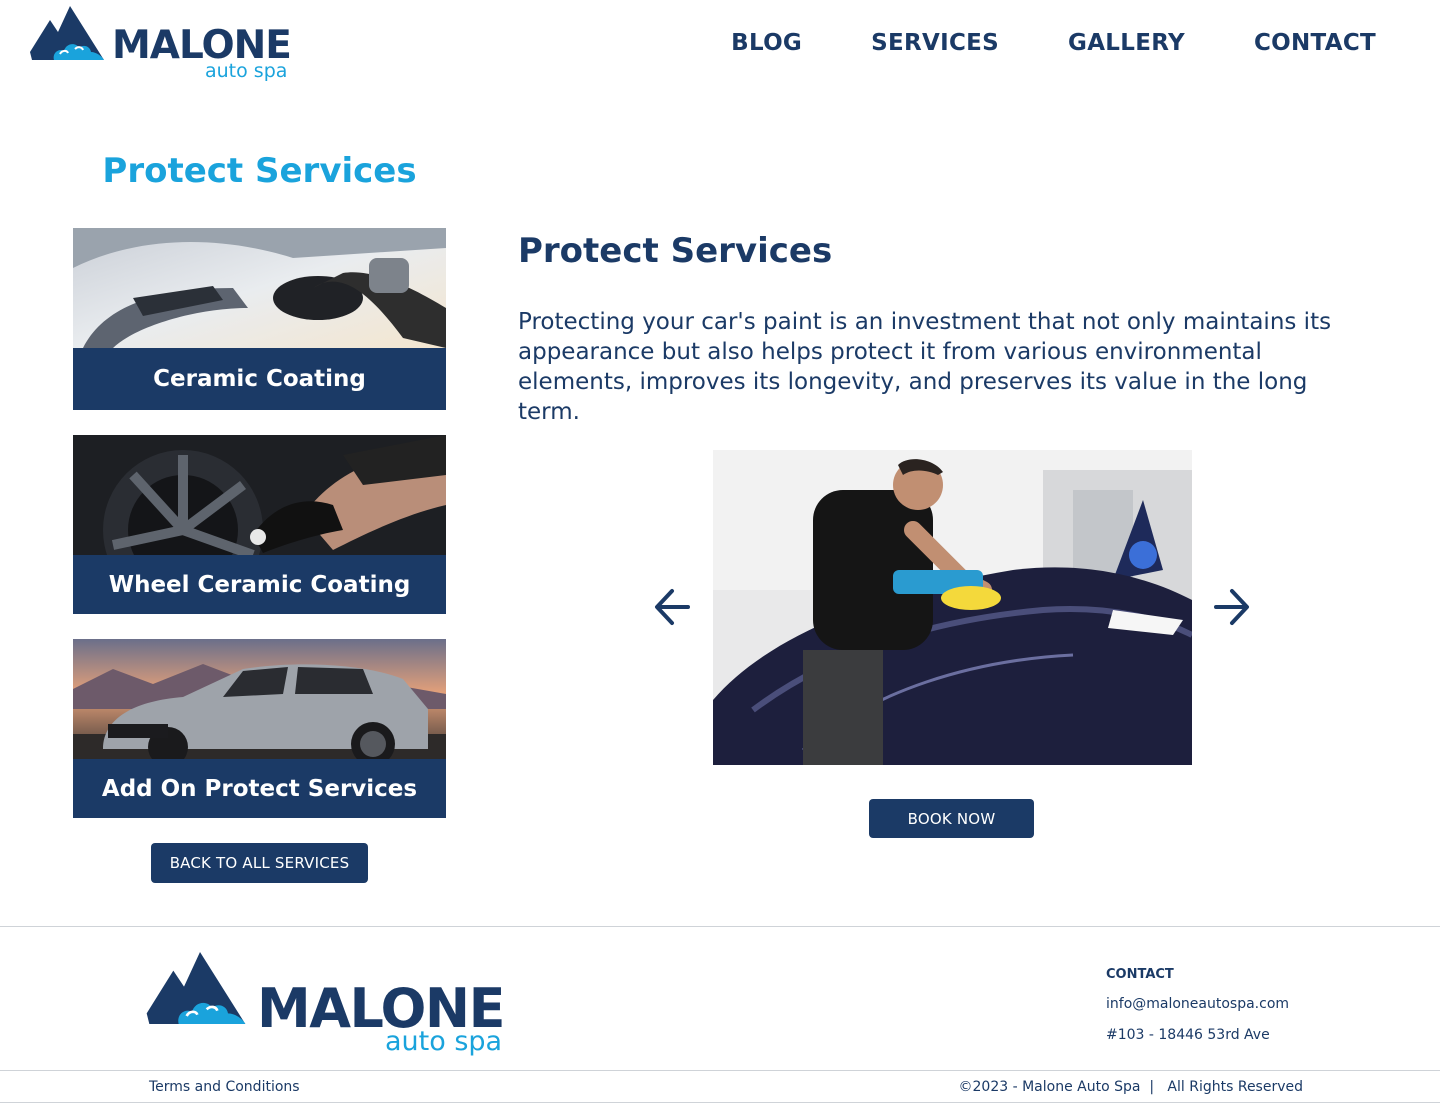 This screenshot has height=1115, width=1440. Describe the element at coordinates (259, 288) in the screenshot. I see `ceramic-coating-photo` at that location.